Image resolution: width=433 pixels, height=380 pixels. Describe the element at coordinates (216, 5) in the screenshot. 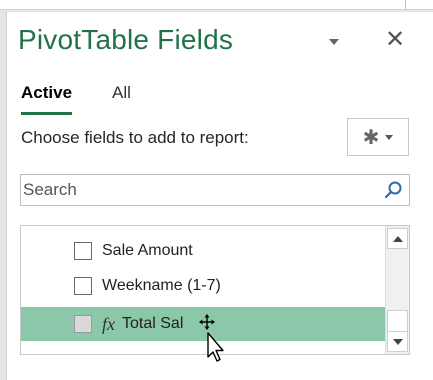

I see `top-strip` at that location.